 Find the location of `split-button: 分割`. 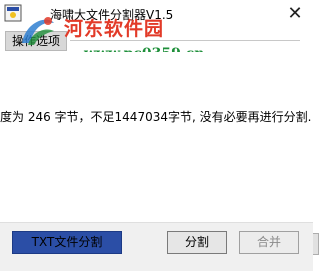

split-button: 分割 is located at coordinates (197, 242).